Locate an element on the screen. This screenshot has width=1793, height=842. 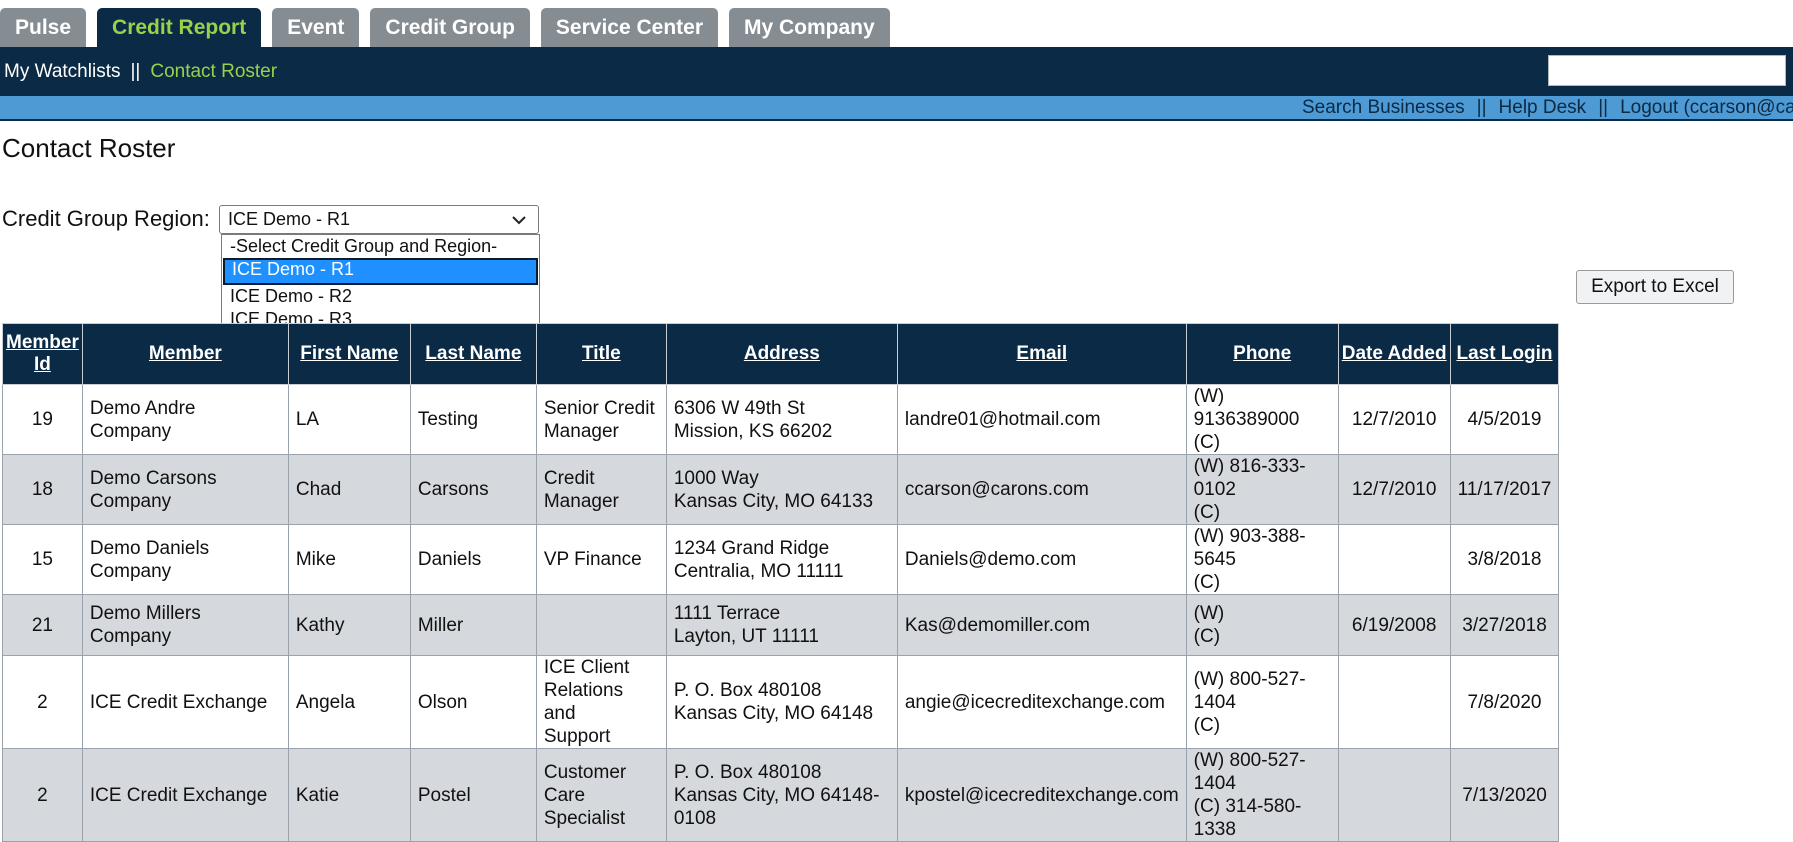
cell-email: ccarson@carons.com is located at coordinates (1041, 489).